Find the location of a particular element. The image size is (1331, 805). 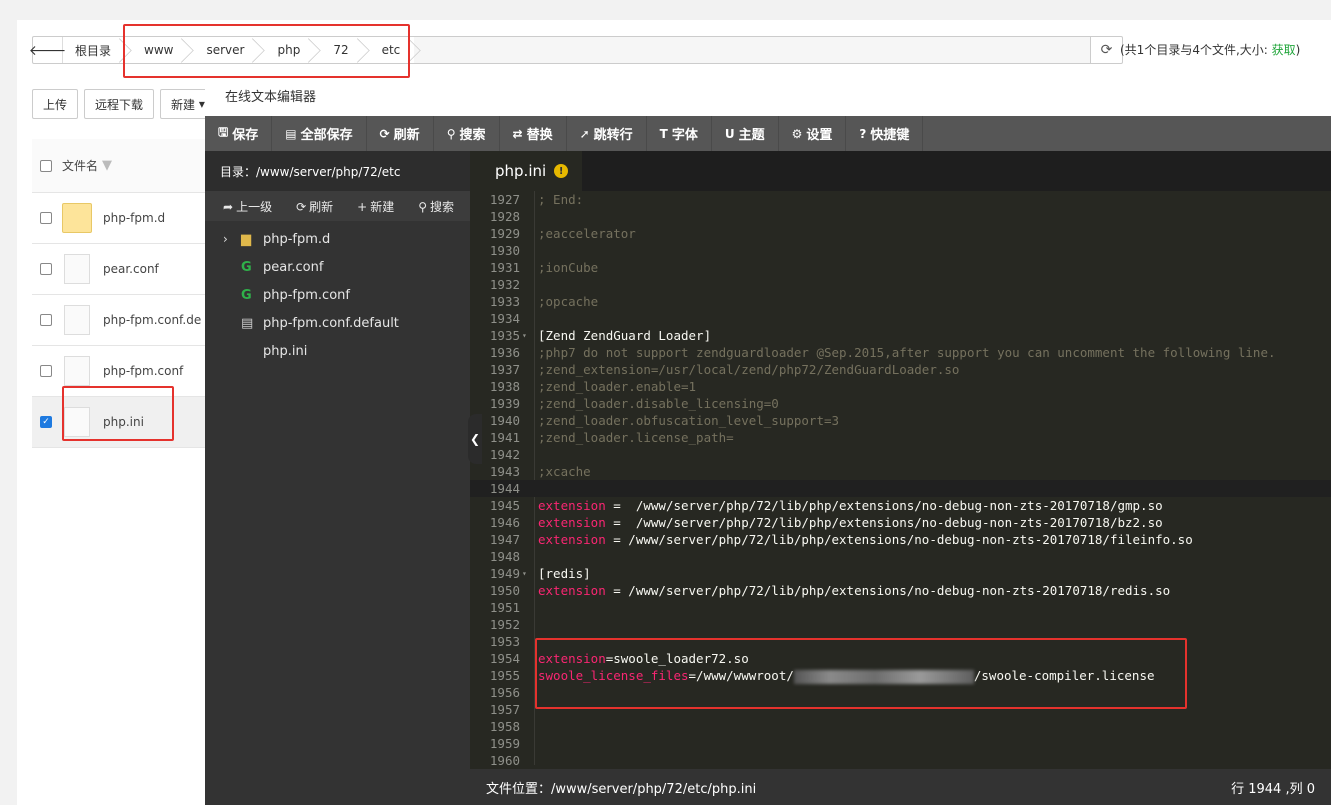

tab-label: php.ini is located at coordinates (521, 171).